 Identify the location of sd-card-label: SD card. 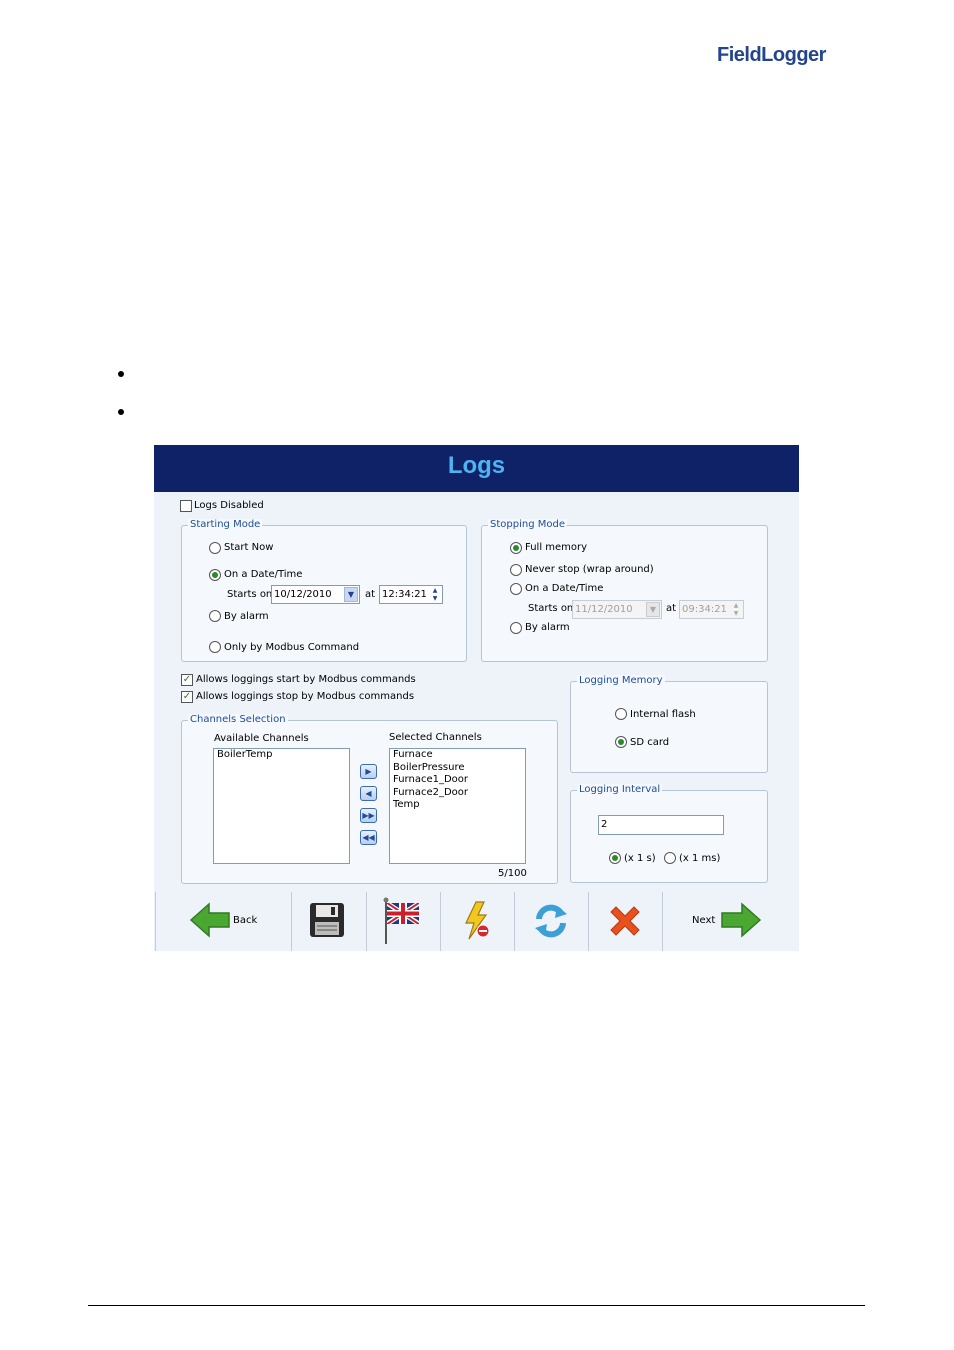
(650, 742).